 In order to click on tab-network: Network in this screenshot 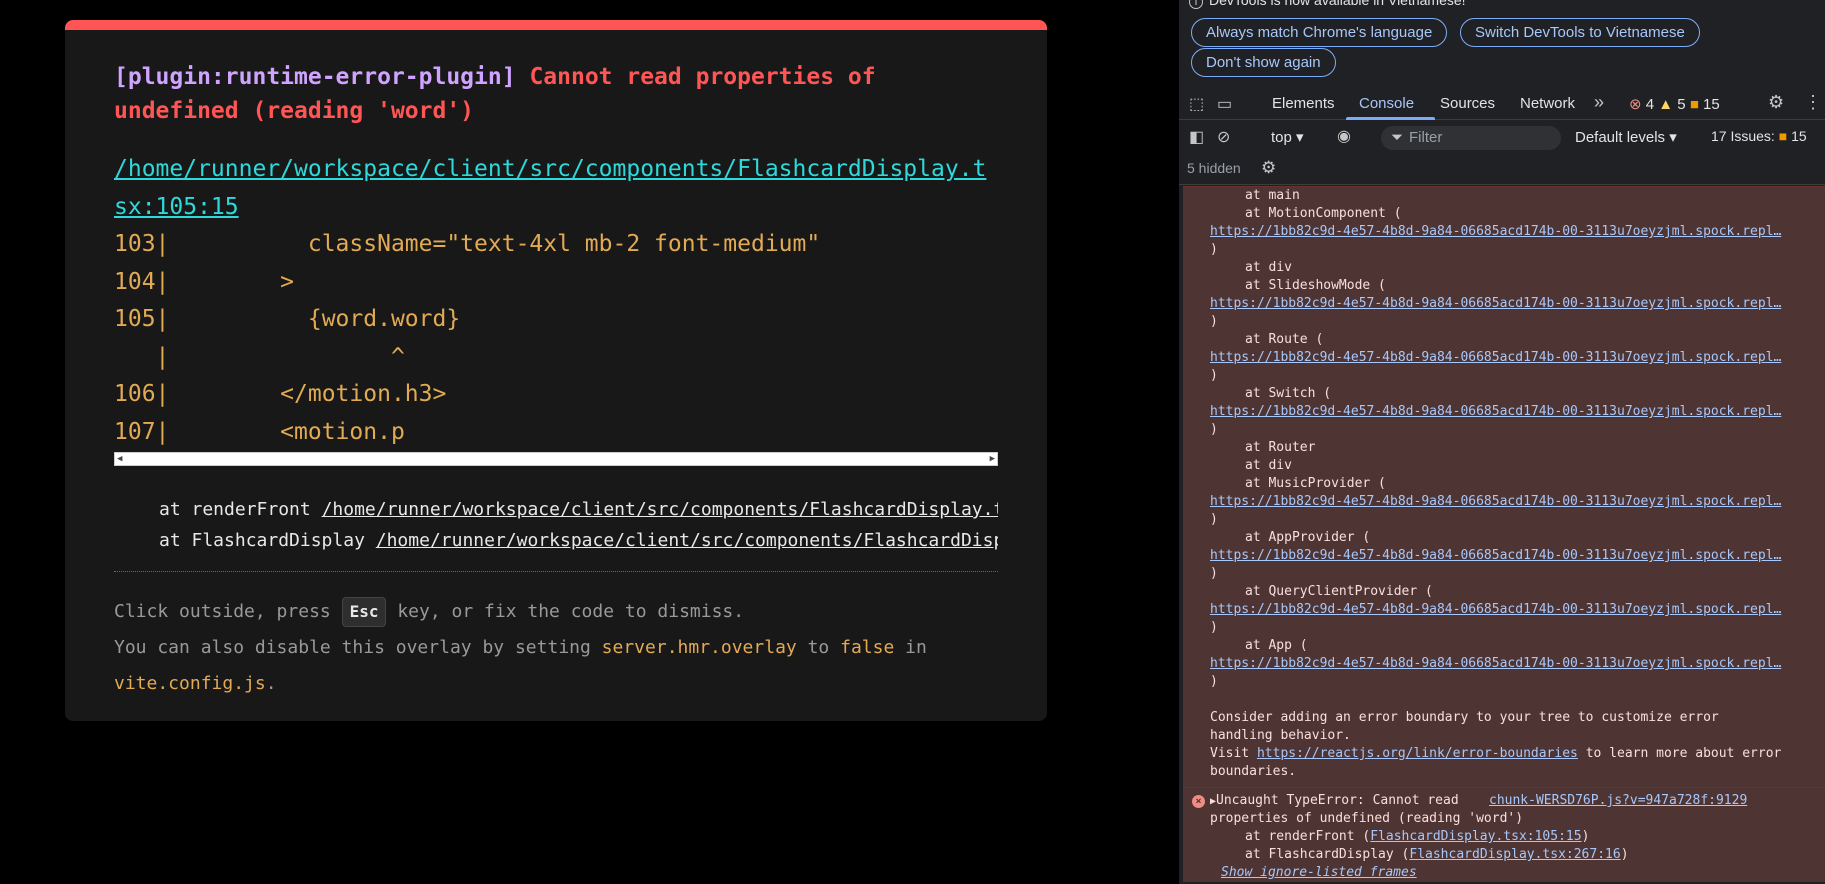, I will do `click(1547, 103)`.